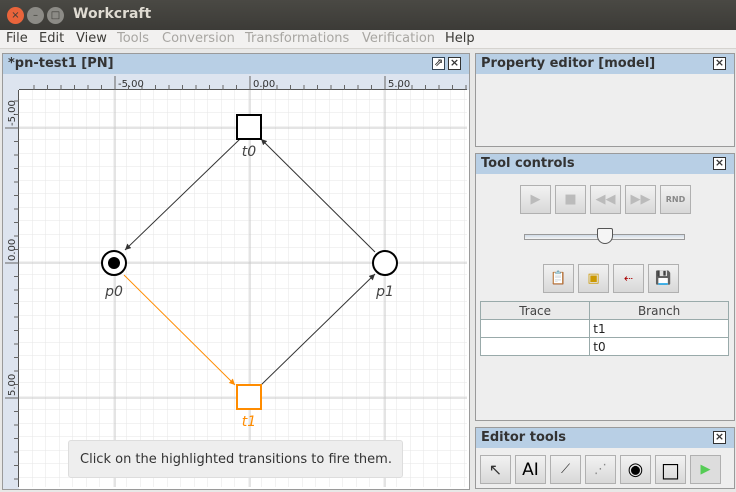 This screenshot has width=736, height=492. Describe the element at coordinates (297, 38) in the screenshot. I see `menu-transformations: Transformations` at that location.